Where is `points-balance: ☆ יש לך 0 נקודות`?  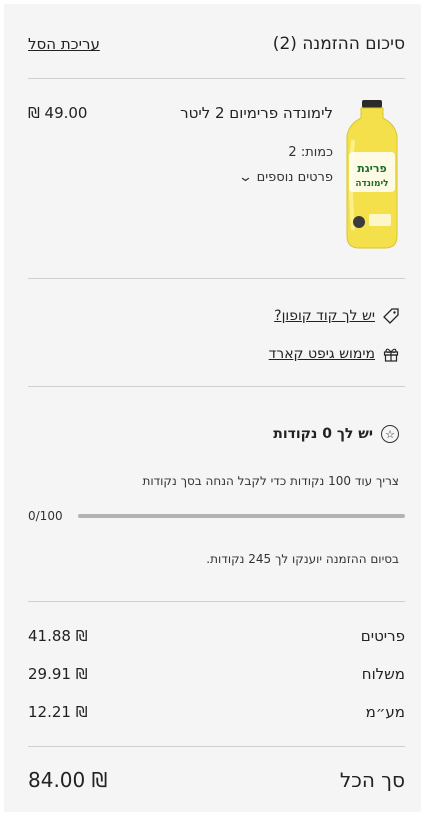 points-balance: ☆ יש לך 0 נקודות is located at coordinates (336, 434).